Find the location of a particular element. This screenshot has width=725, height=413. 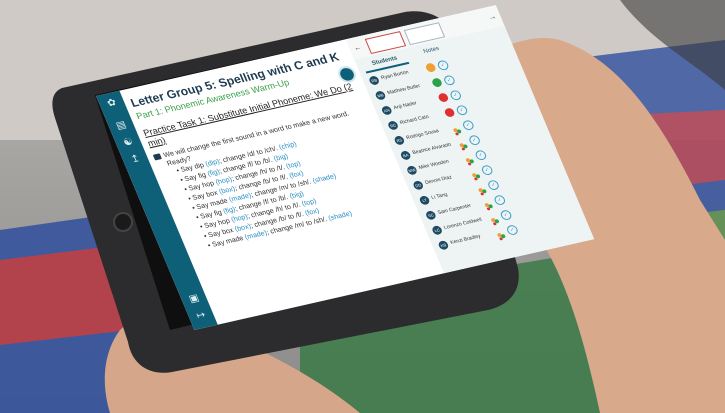

student-name: Matthew Butler is located at coordinates (404, 90).